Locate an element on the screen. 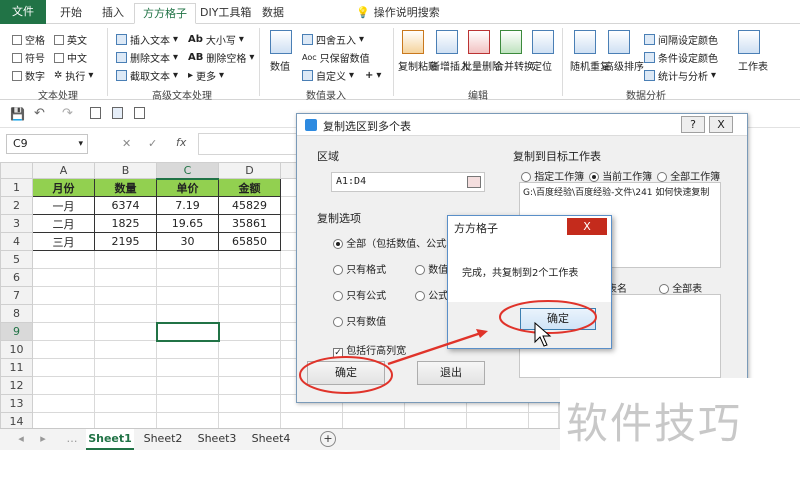 Image resolution: width=800 pixels, height=479 pixels. mouse-cursor-icon is located at coordinates (543, 334).